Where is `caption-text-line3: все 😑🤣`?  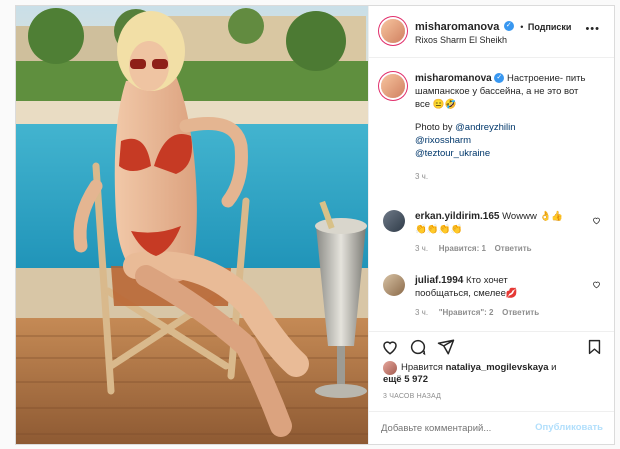
caption-text-line3: все 😑🤣 is located at coordinates (436, 104).